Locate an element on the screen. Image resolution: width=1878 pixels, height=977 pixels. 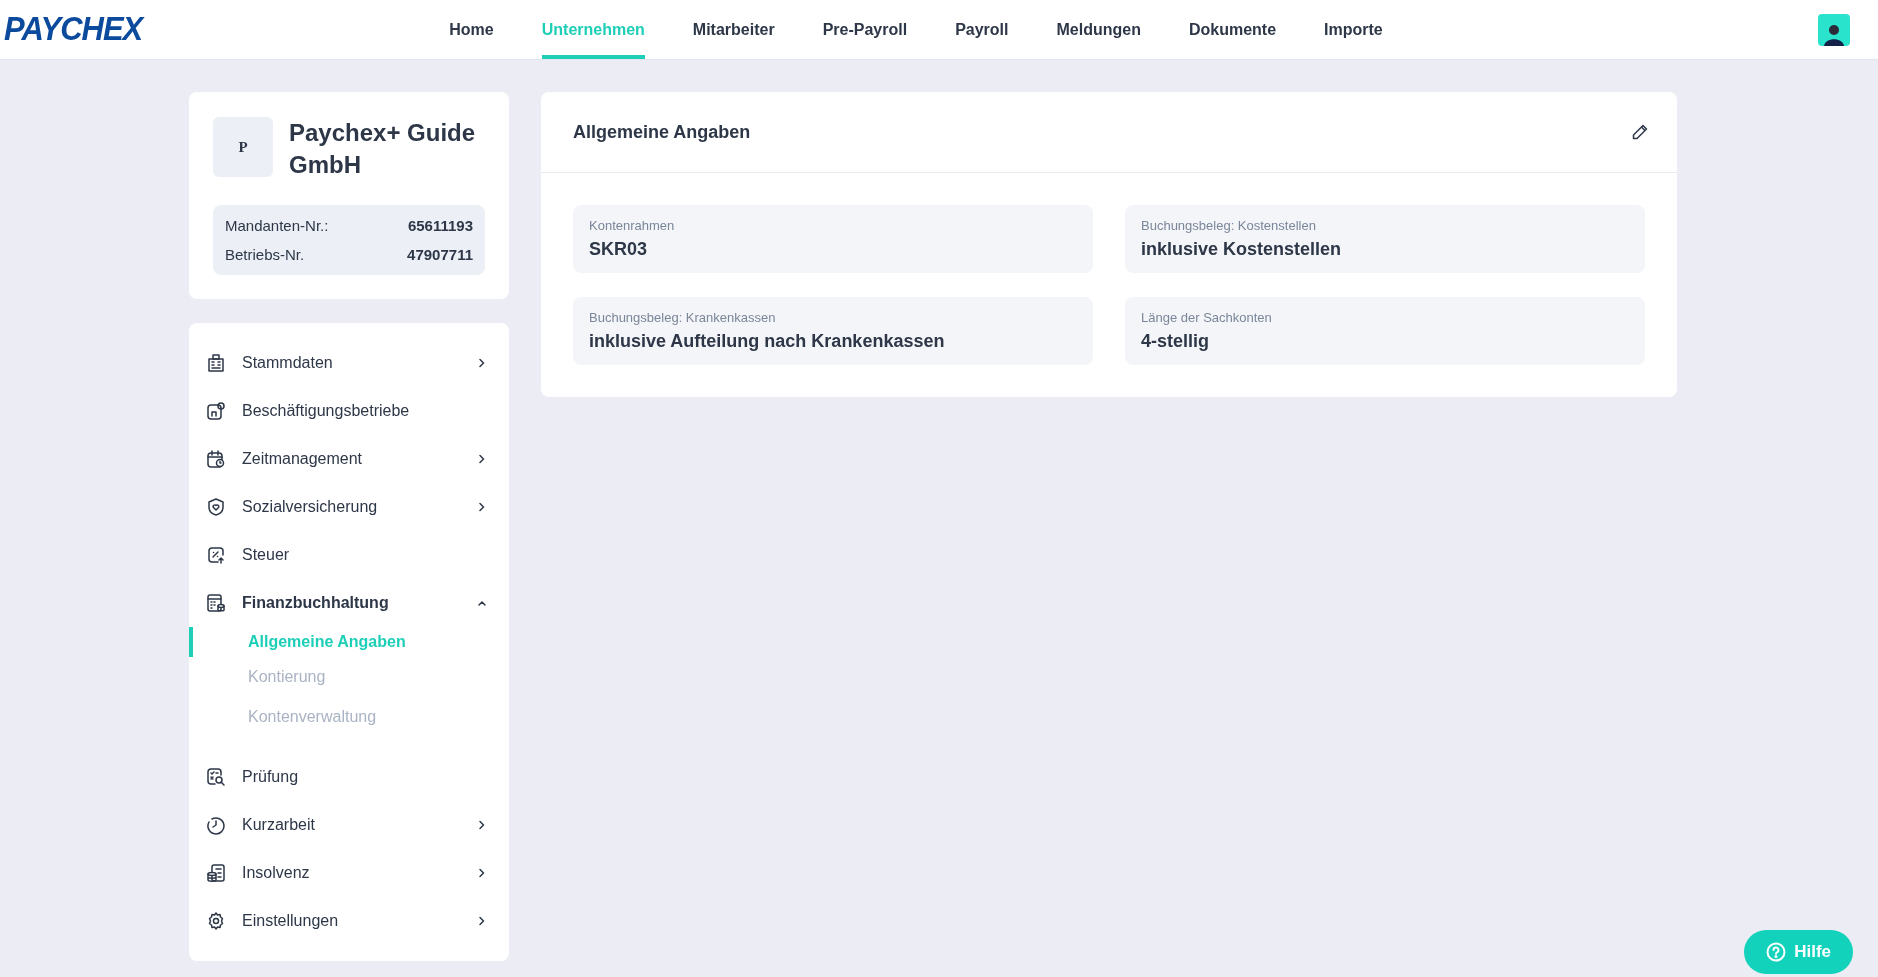
checklist-search-icon is located at coordinates (216, 777).